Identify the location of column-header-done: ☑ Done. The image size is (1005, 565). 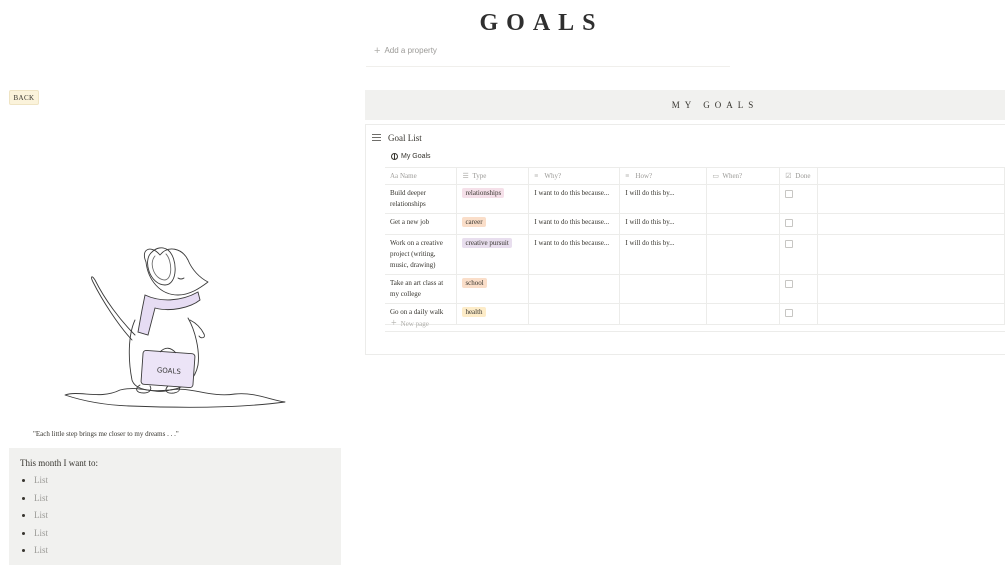
(799, 176).